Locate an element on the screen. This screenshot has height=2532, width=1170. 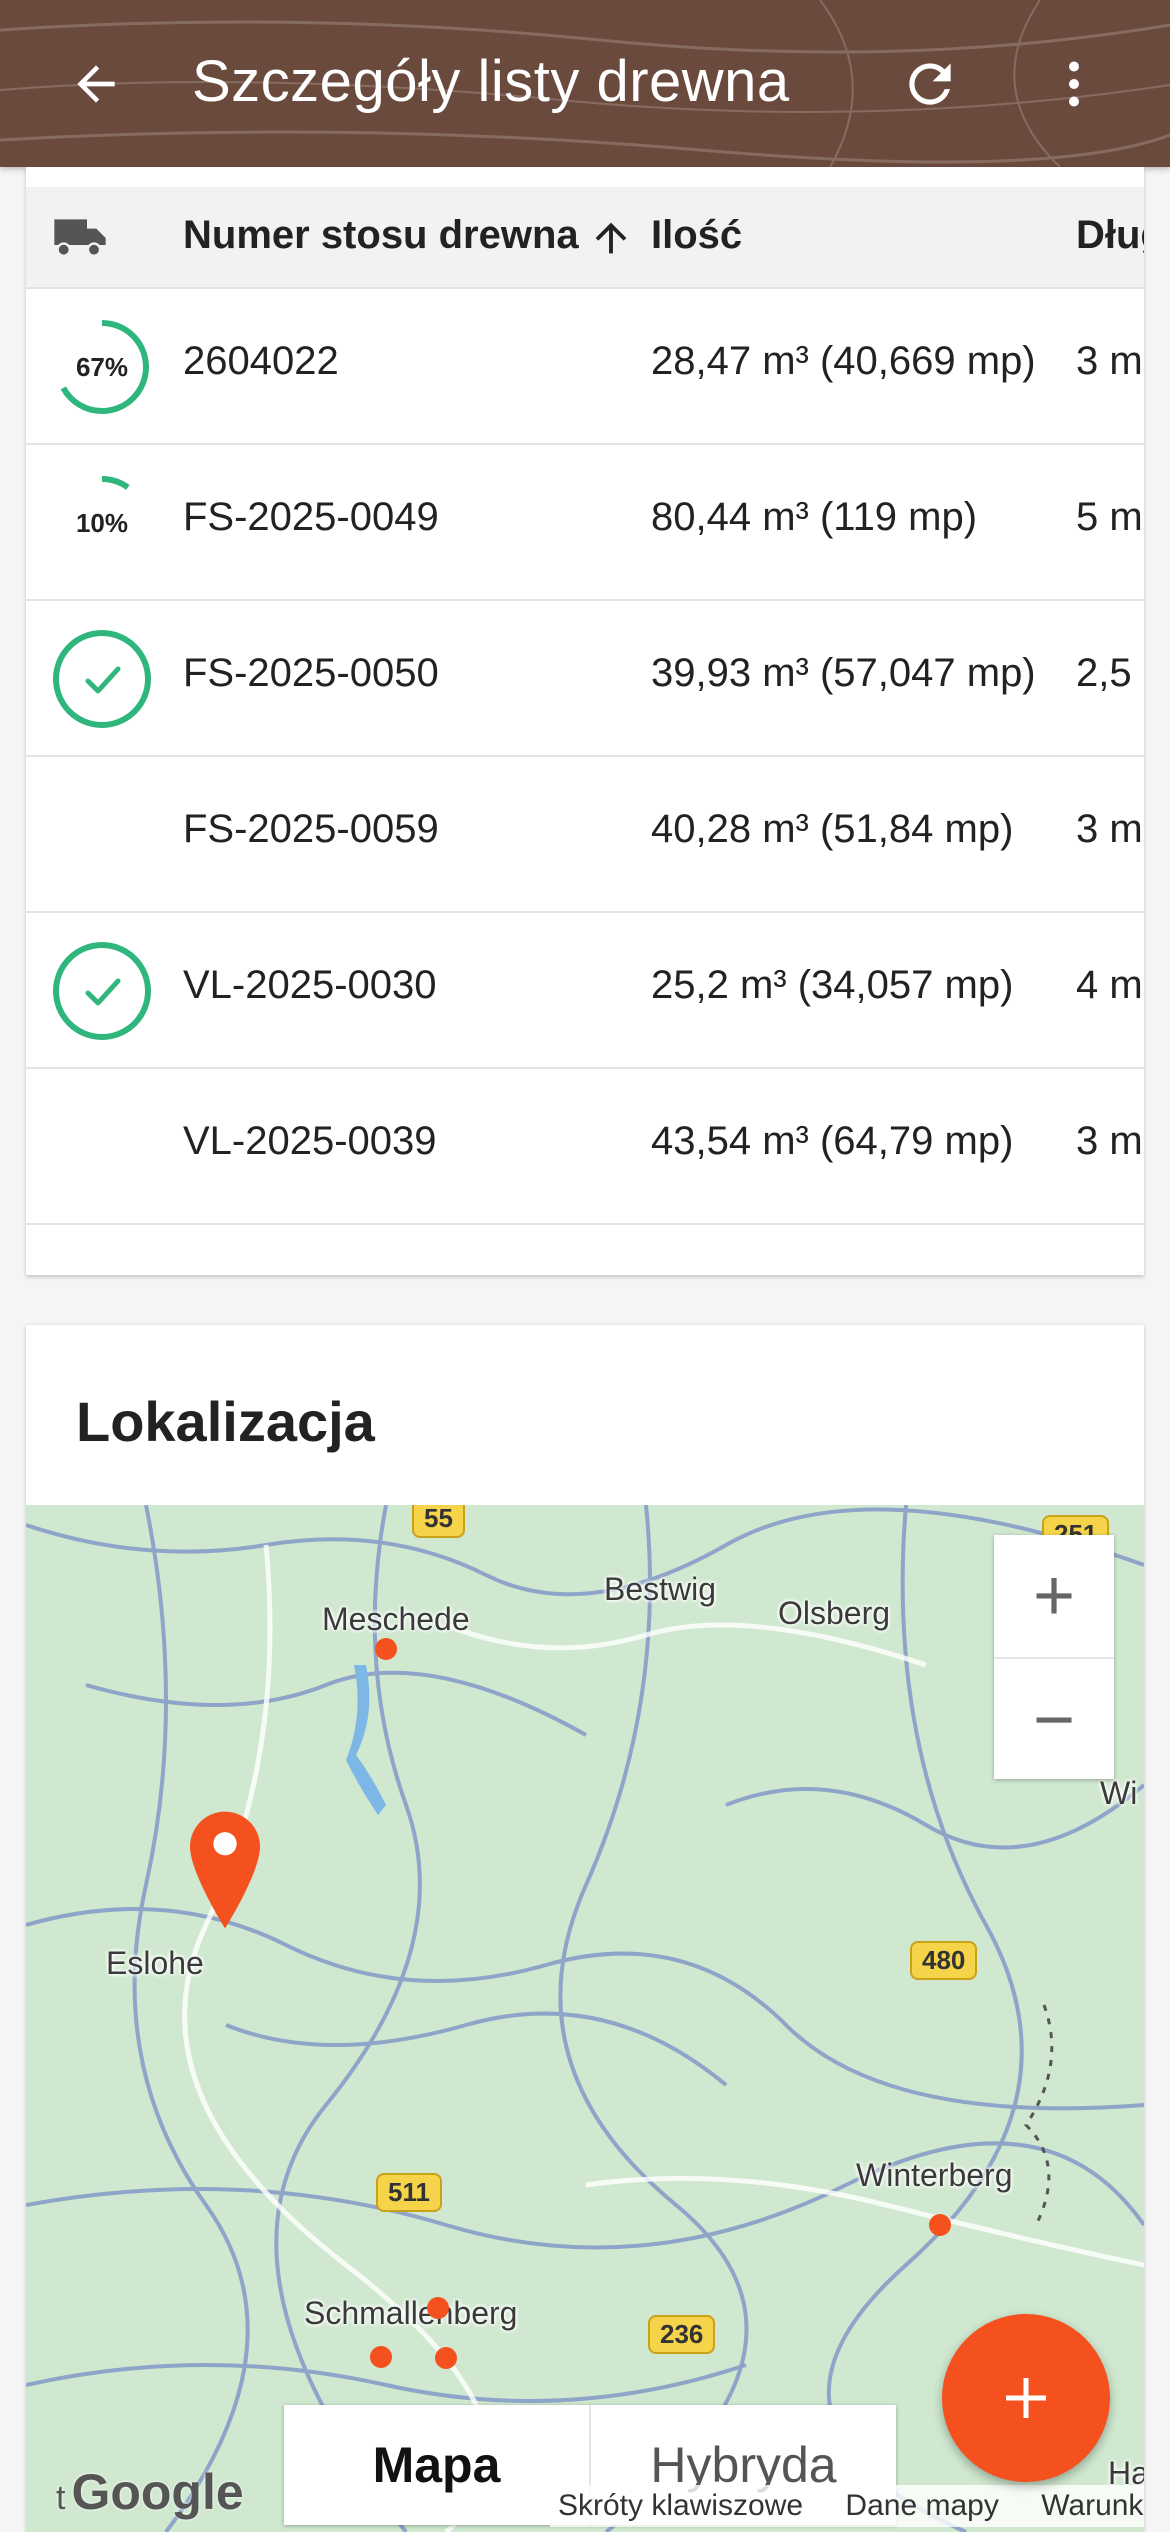
cell-quantity: 43,54 m³ (64,79 mp) is located at coordinates (832, 1141).